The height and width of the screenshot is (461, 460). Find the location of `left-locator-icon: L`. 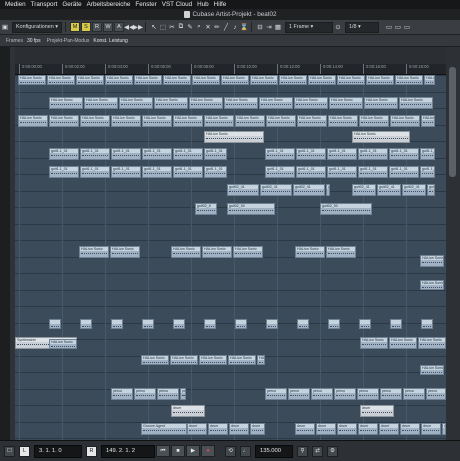

left-locator-icon: L is located at coordinates (24, 451).